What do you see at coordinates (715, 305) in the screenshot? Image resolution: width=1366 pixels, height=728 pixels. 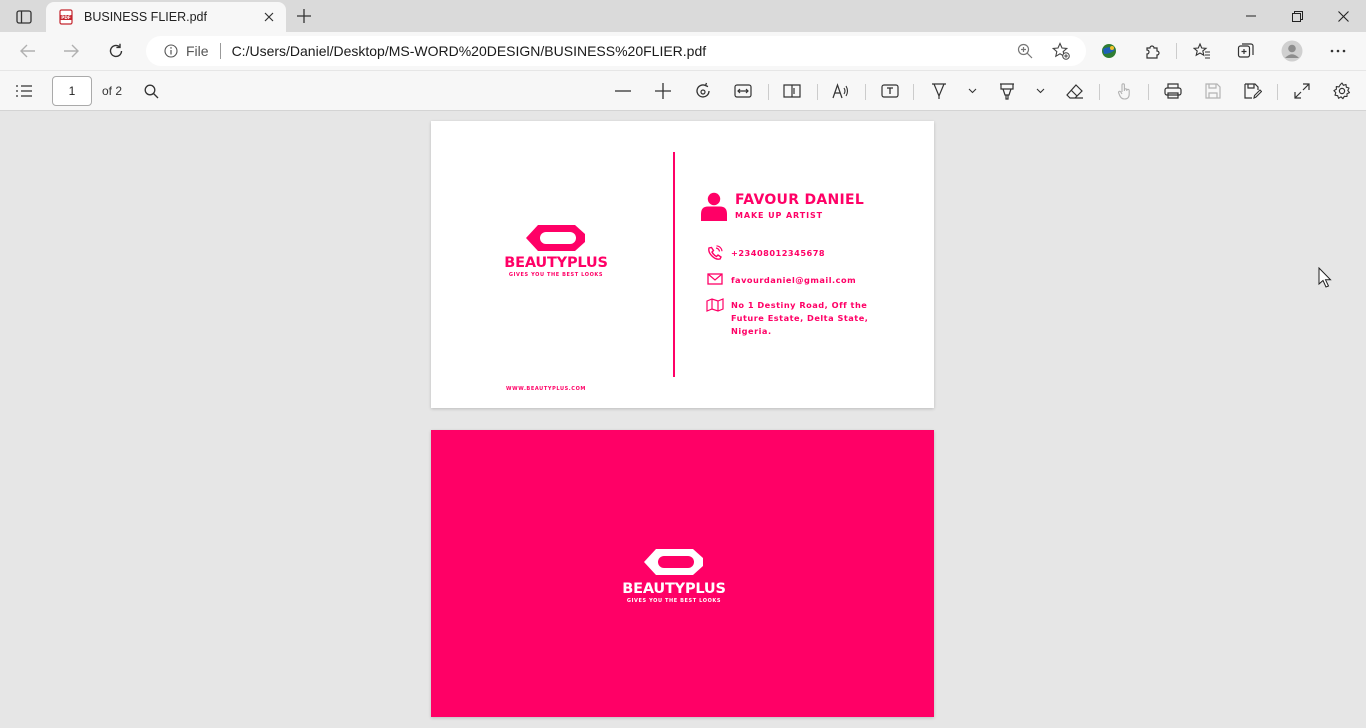 I see `map-icon` at bounding box center [715, 305].